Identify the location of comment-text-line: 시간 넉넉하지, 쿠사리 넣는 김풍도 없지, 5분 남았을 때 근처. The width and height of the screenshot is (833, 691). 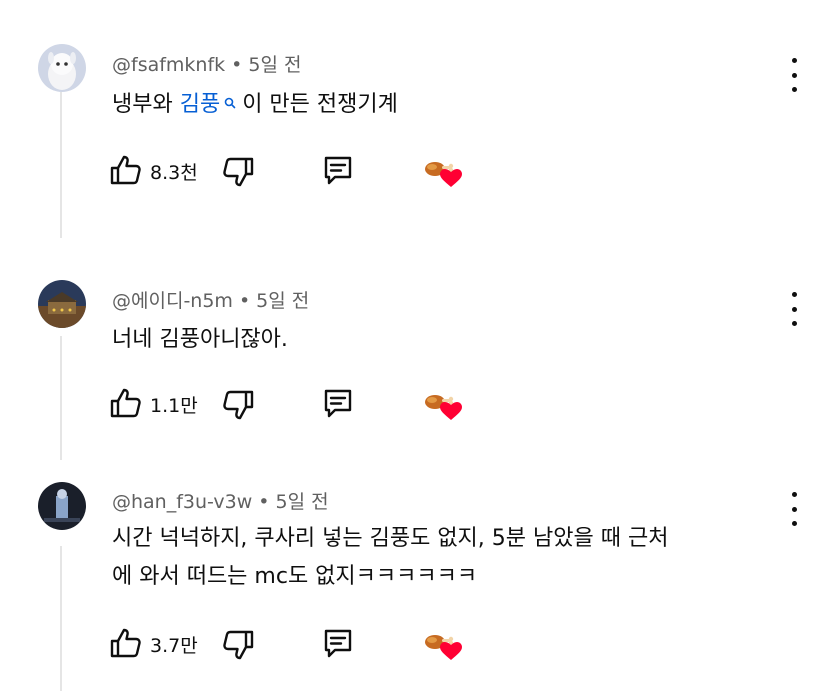
(390, 538).